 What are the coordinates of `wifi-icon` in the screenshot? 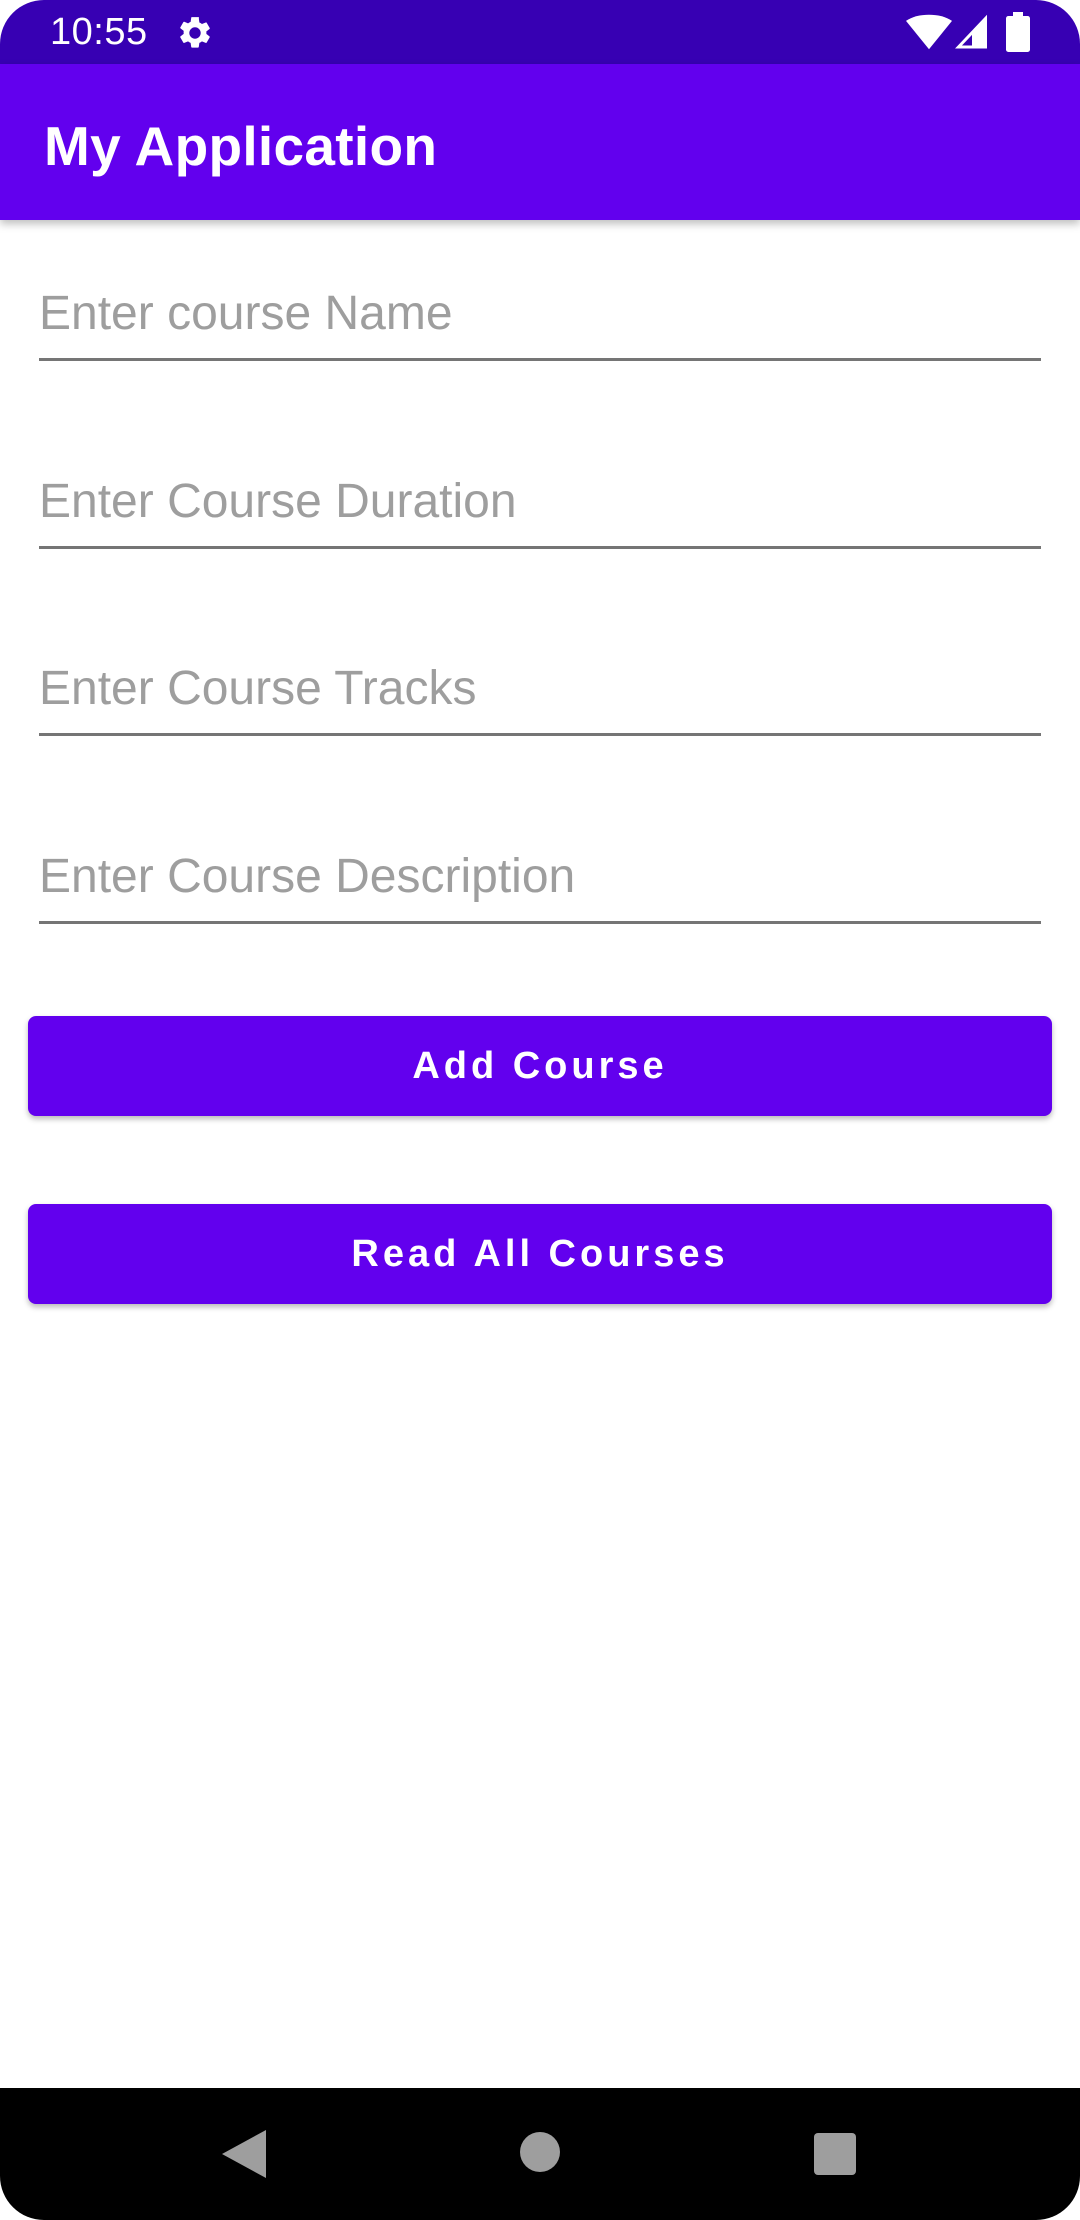 It's located at (929, 32).